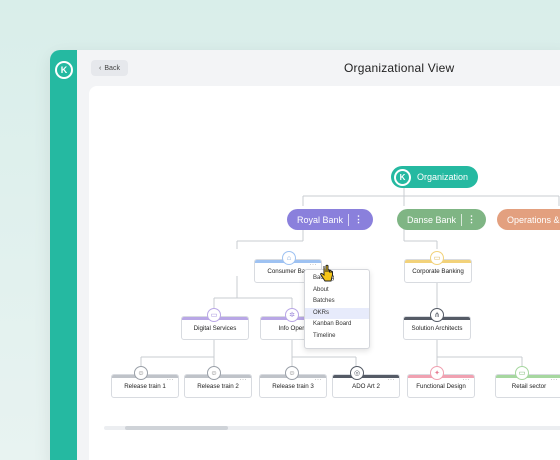  Describe the element at coordinates (218, 386) in the screenshot. I see `card-label: Release train 2` at that location.